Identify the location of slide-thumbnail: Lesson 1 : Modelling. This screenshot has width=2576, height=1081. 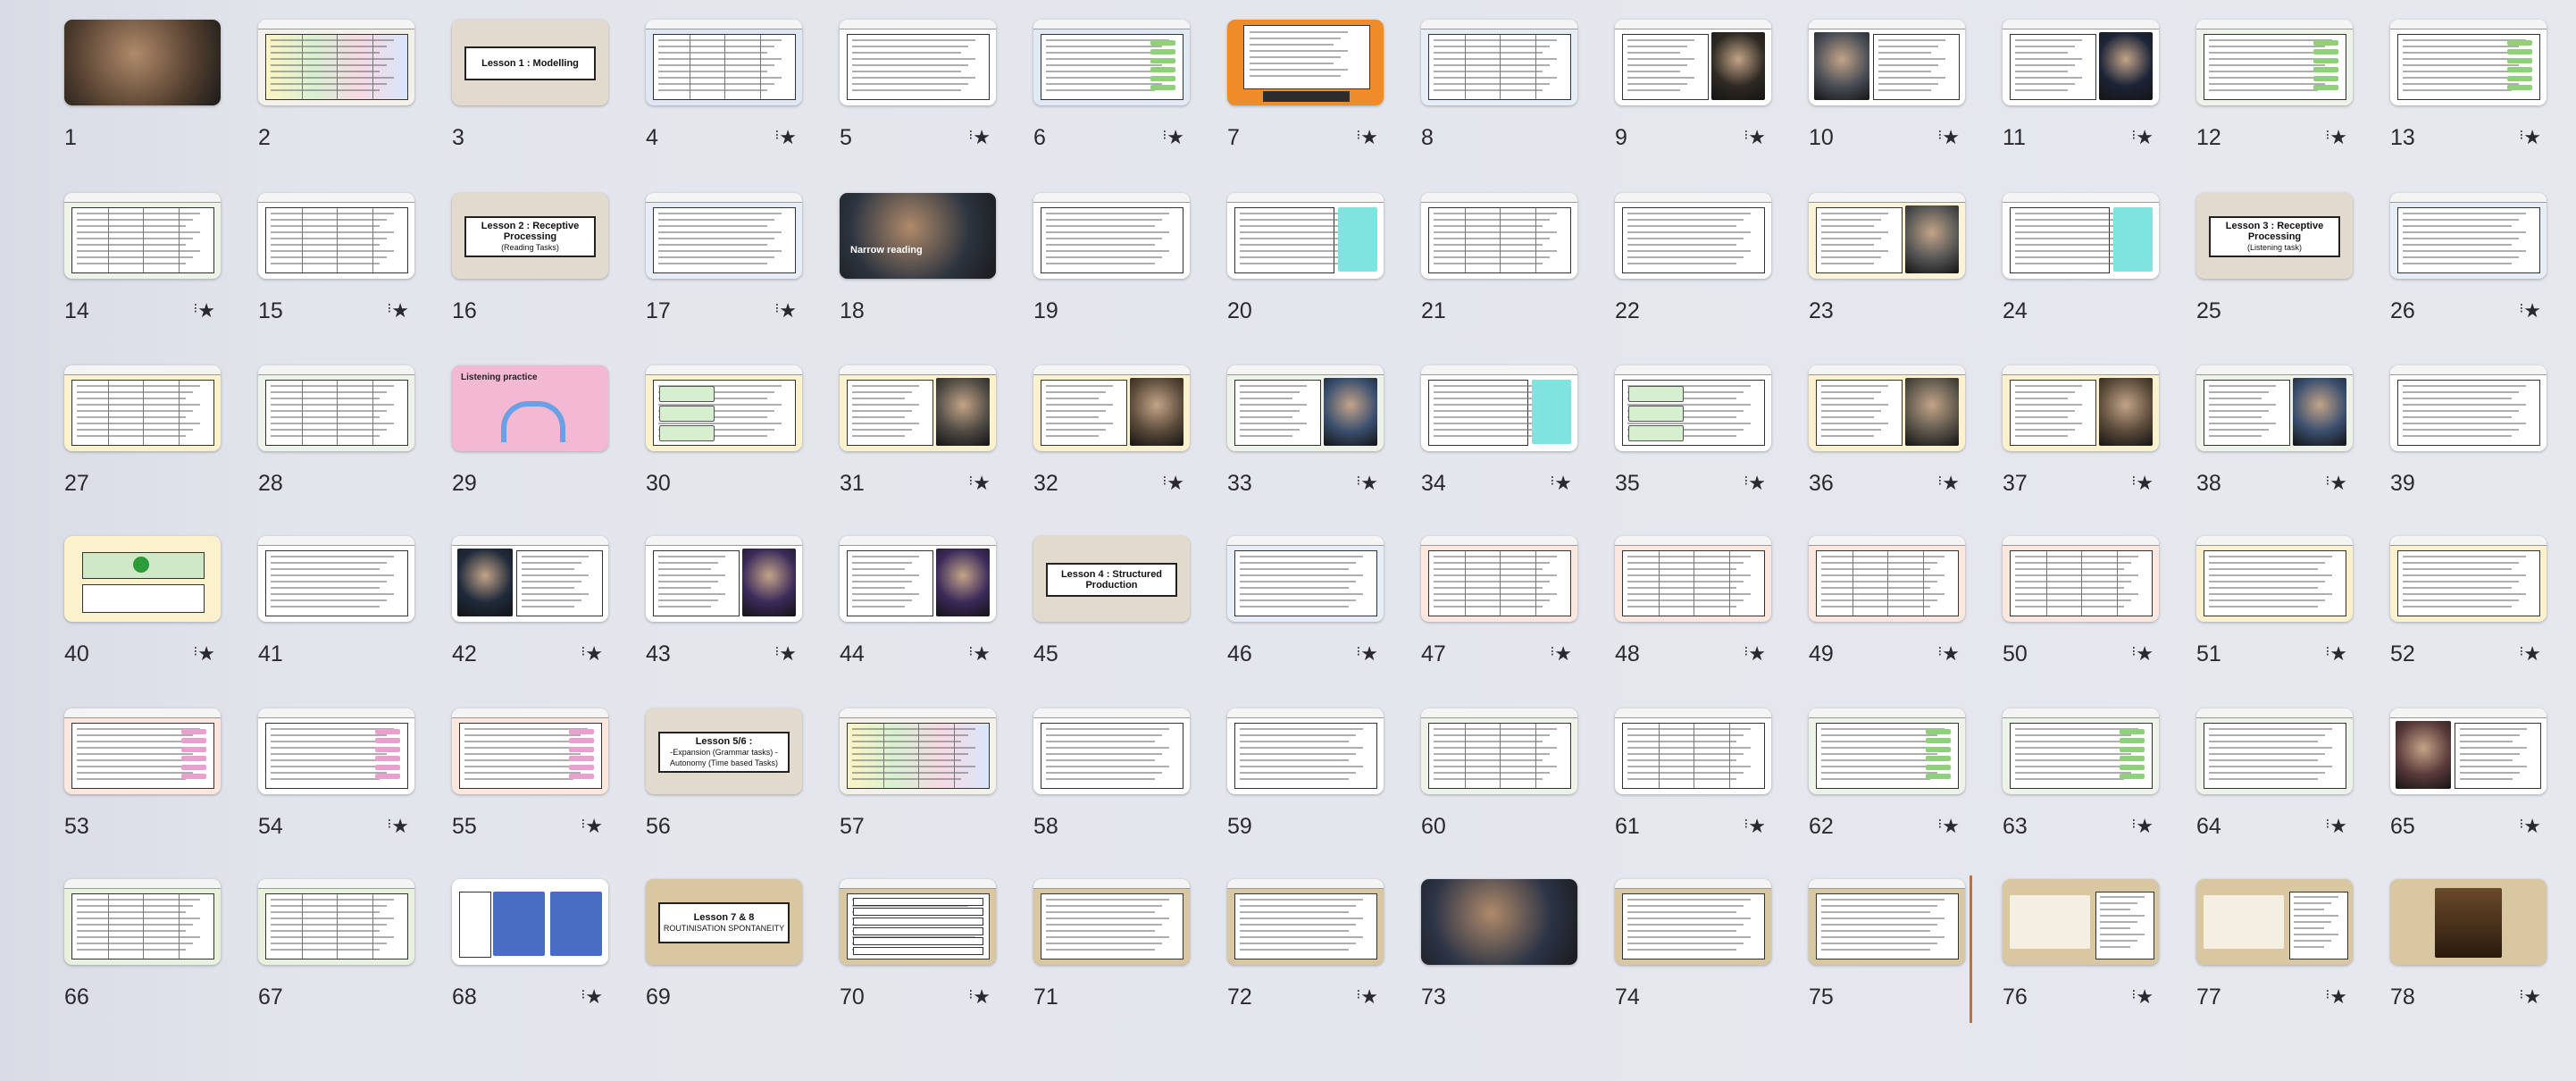
(530, 63).